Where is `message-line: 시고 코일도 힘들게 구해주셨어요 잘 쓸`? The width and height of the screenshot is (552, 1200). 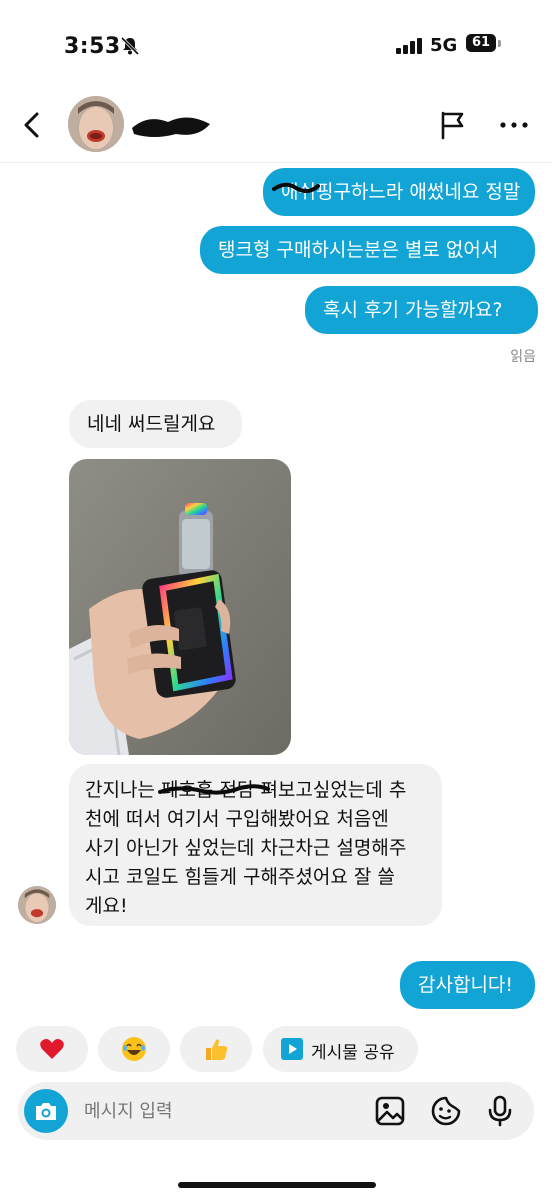 message-line: 시고 코일도 힘들게 구해주셨어요 잘 쓸 is located at coordinates (240, 877).